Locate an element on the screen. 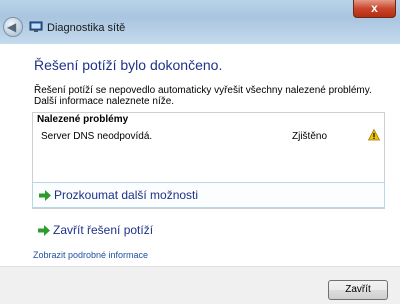 Image resolution: width=400 pixels, height=304 pixels. title-bar: ◀ Diagnostika sítě x is located at coordinates (200, 22).